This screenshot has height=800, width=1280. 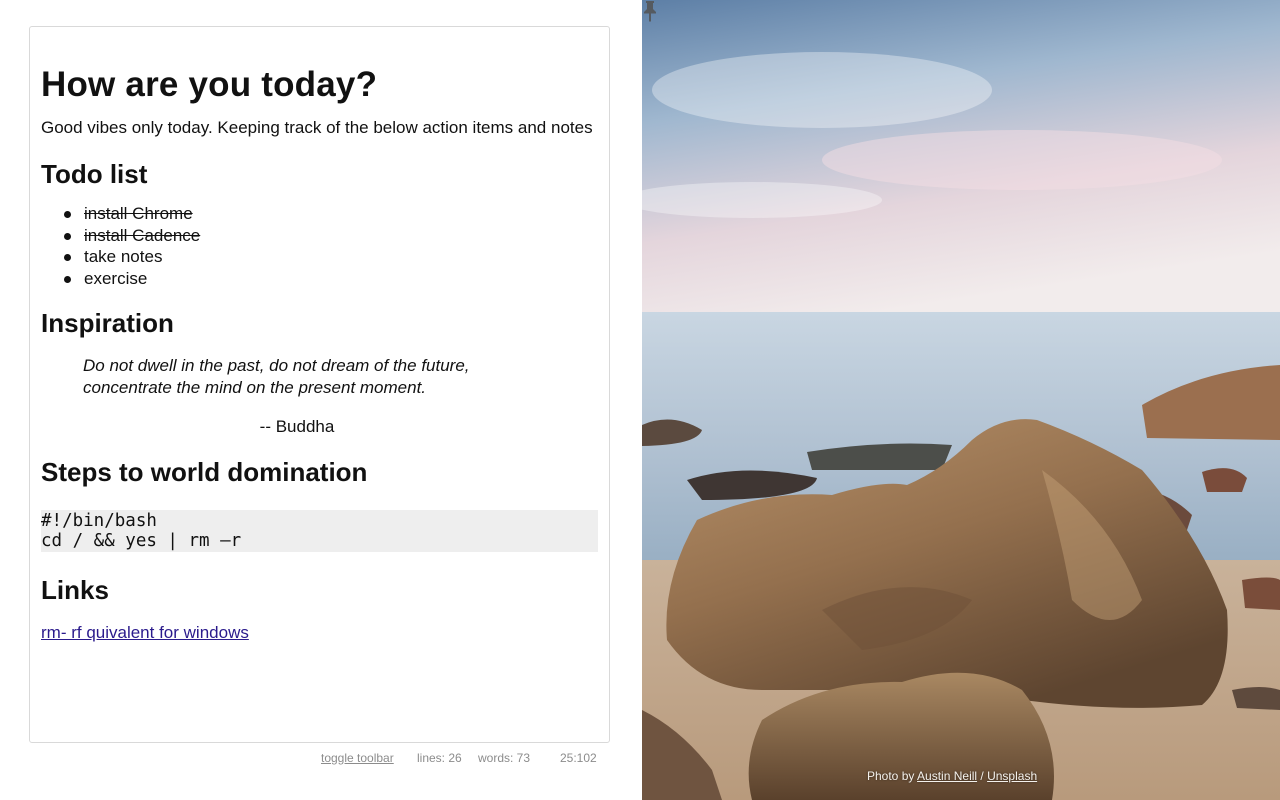 I want to click on unsplash-link: Unsplash, so click(x=1012, y=776).